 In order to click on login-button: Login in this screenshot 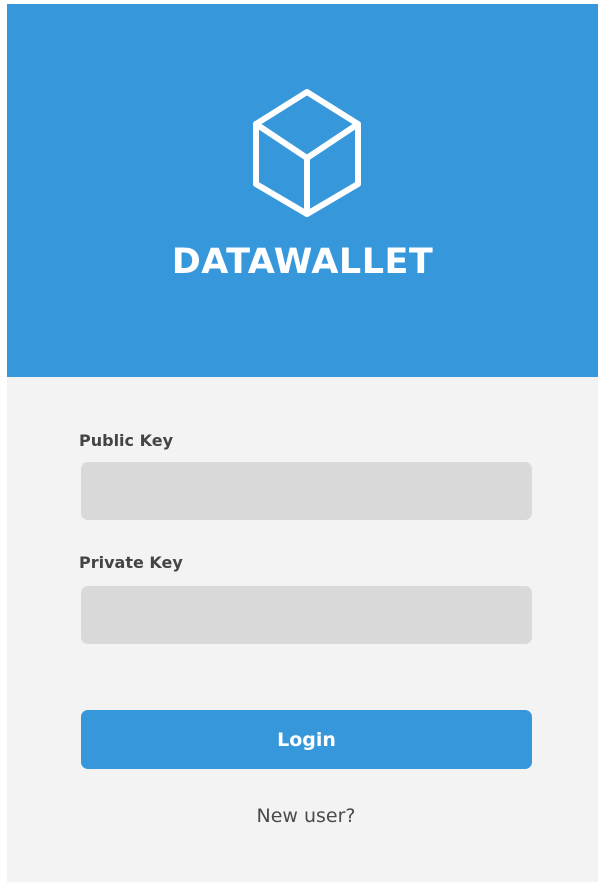, I will do `click(306, 739)`.